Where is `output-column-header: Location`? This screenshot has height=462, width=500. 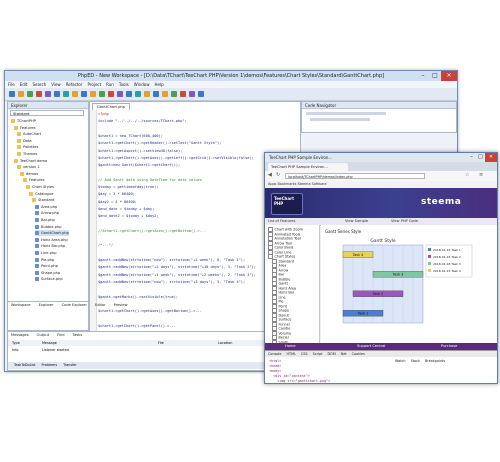 output-column-header: Location is located at coordinates (225, 343).